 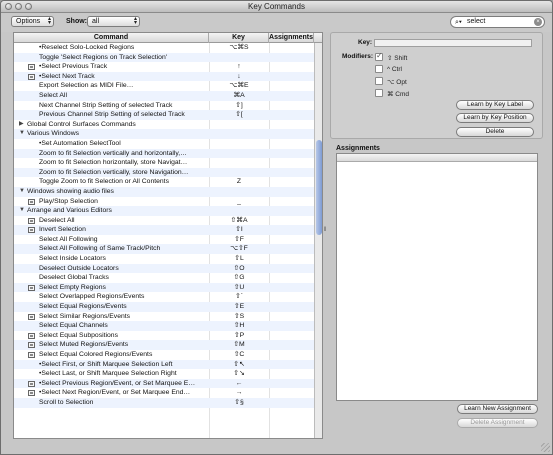 I want to click on resize-grip-icon, so click(x=545, y=447).